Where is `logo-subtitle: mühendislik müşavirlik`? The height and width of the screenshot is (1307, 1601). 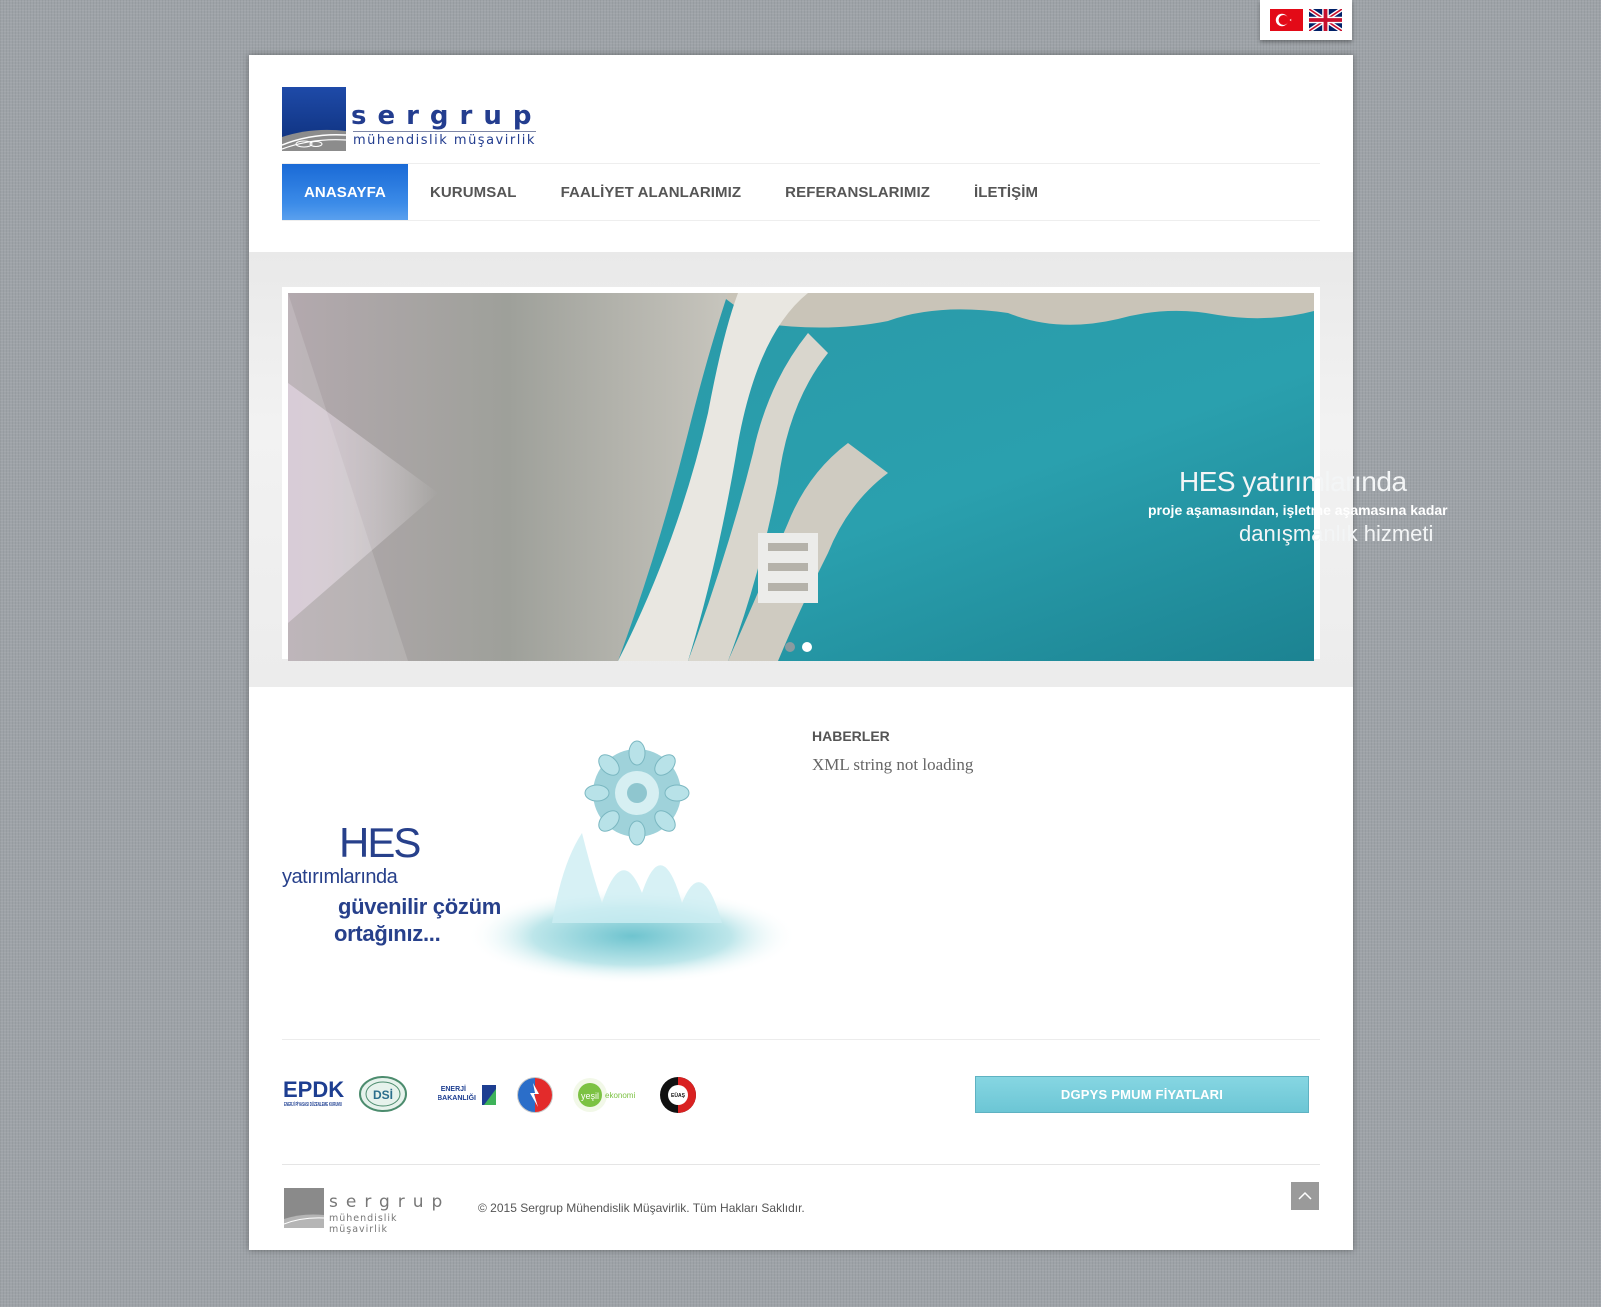
logo-subtitle: mühendislik müşavirlik is located at coordinates (444, 139).